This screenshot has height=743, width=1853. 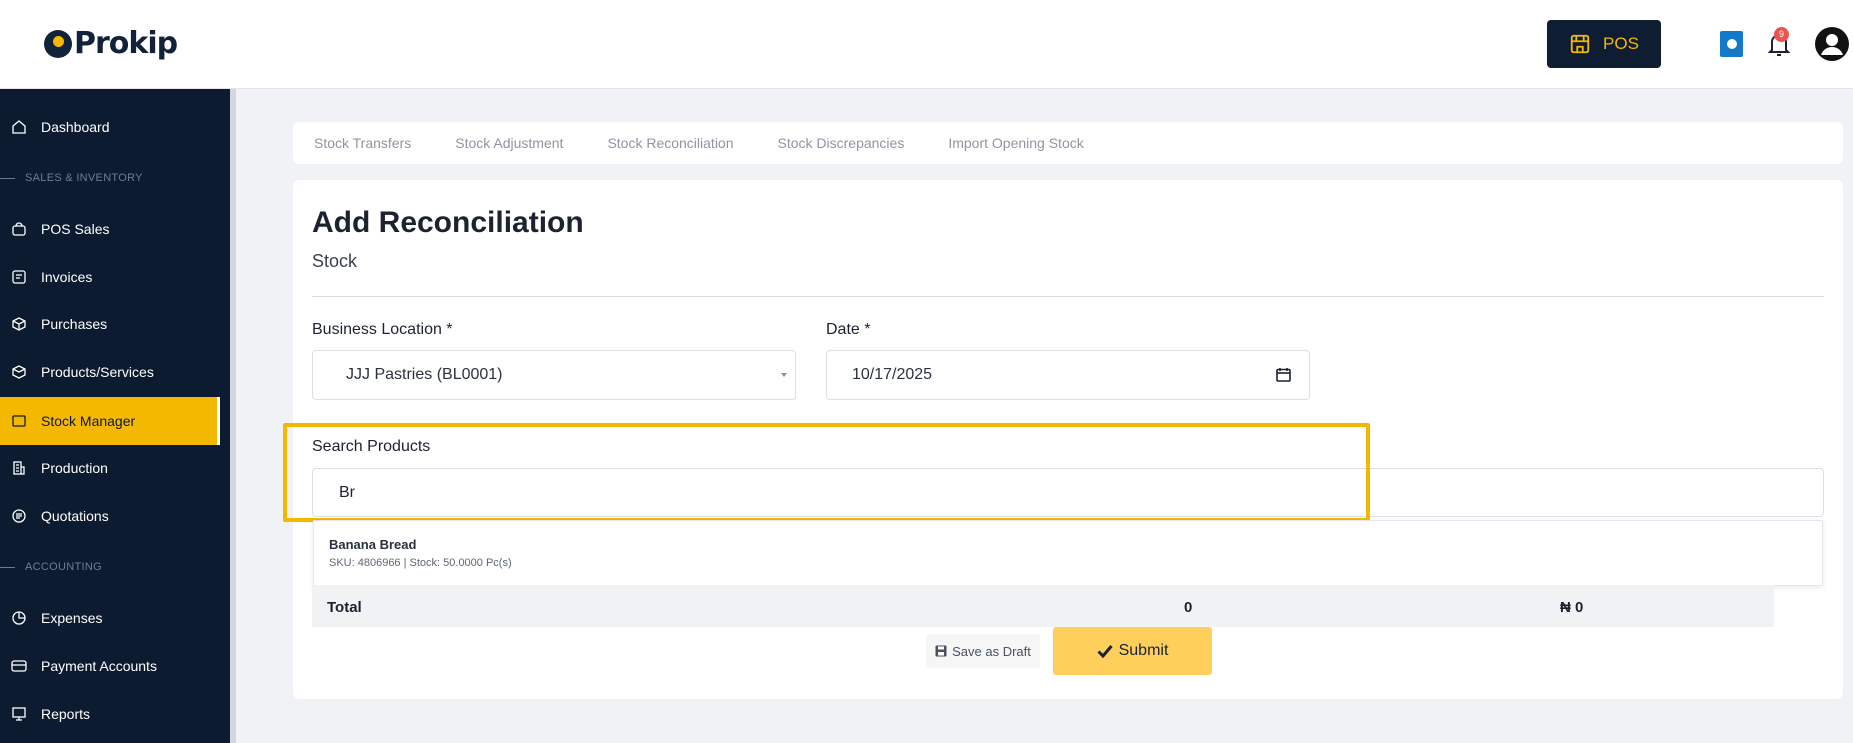 What do you see at coordinates (1731, 44) in the screenshot?
I see `download-icon` at bounding box center [1731, 44].